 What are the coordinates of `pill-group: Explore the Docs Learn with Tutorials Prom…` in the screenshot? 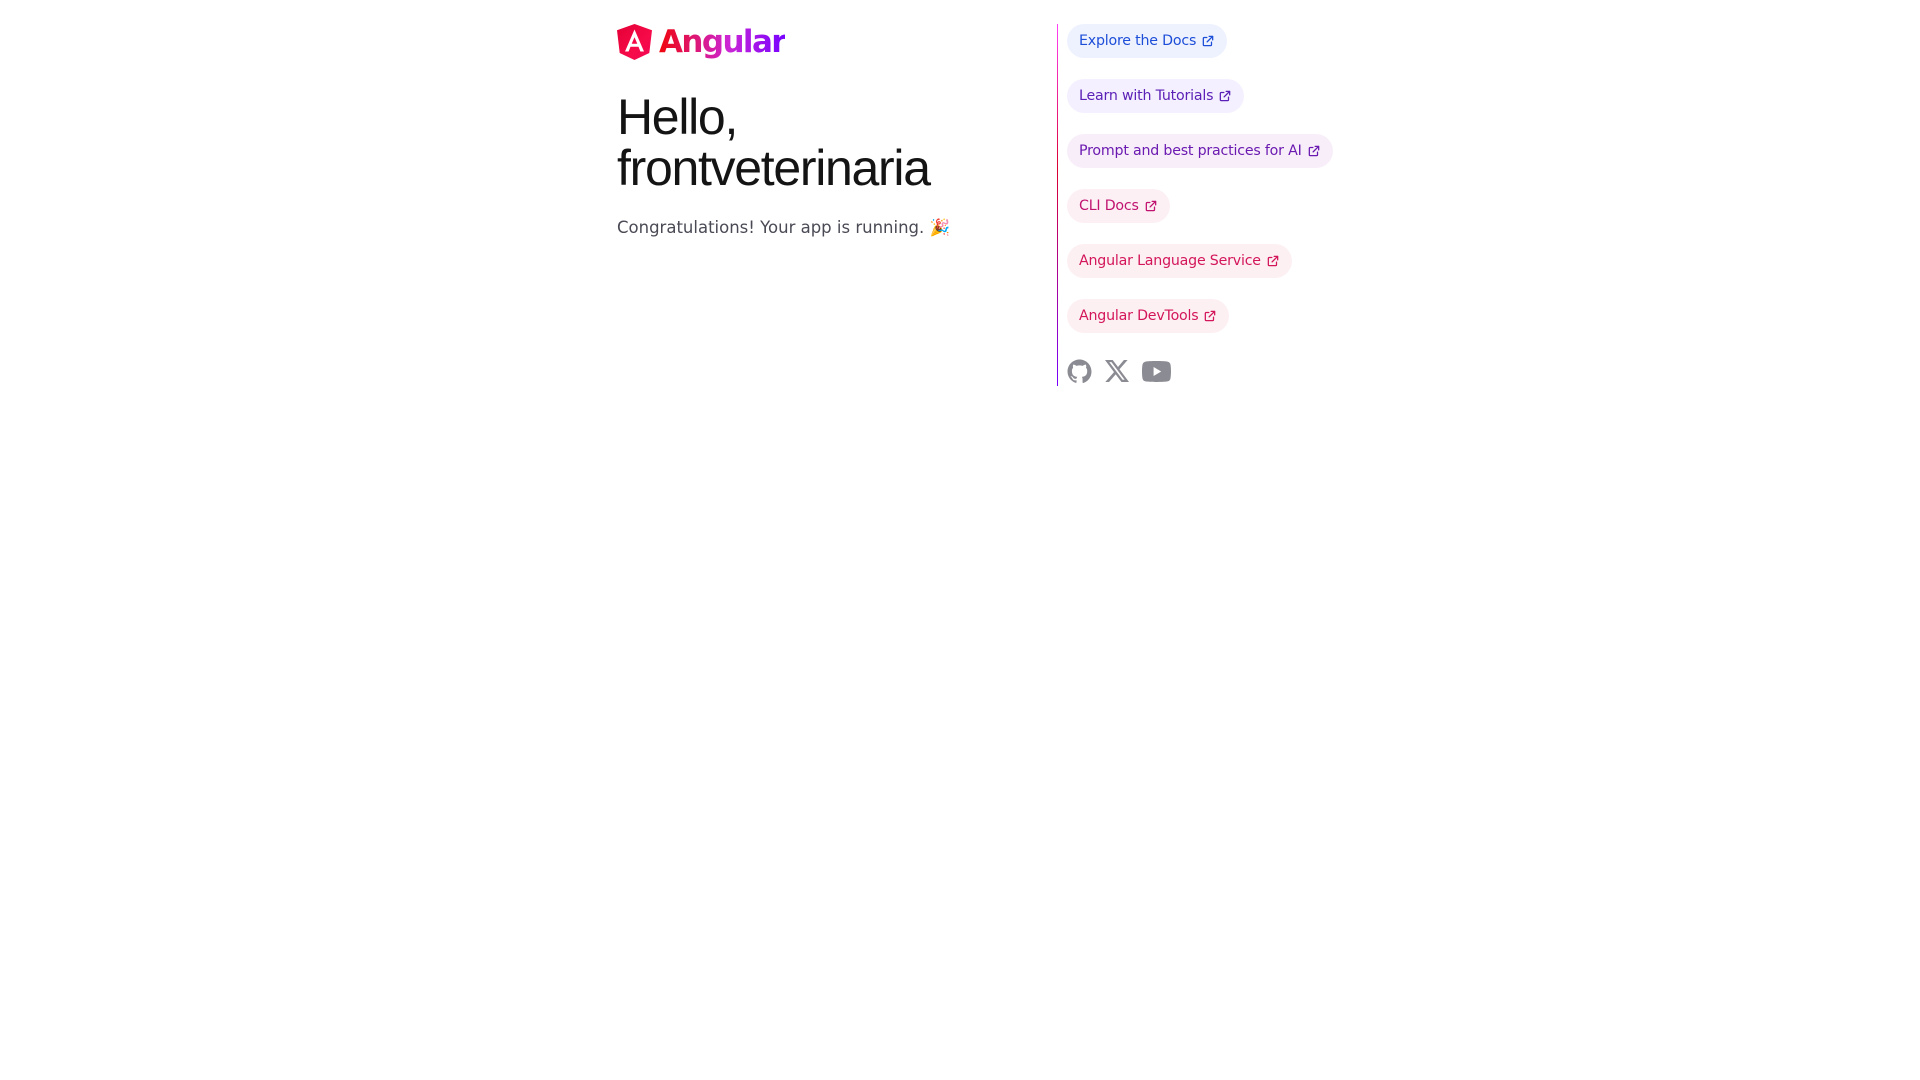 It's located at (1200, 178).